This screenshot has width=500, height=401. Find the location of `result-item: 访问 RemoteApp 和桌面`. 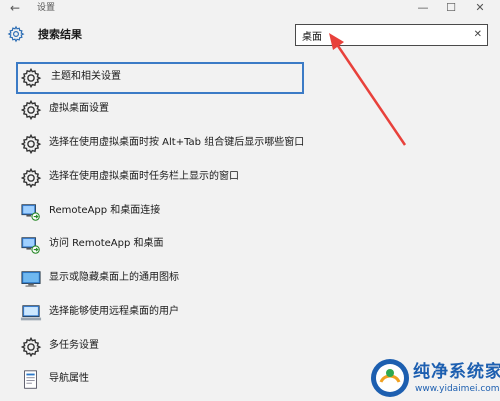

result-item: 访问 RemoteApp 和桌面 is located at coordinates (160, 245).